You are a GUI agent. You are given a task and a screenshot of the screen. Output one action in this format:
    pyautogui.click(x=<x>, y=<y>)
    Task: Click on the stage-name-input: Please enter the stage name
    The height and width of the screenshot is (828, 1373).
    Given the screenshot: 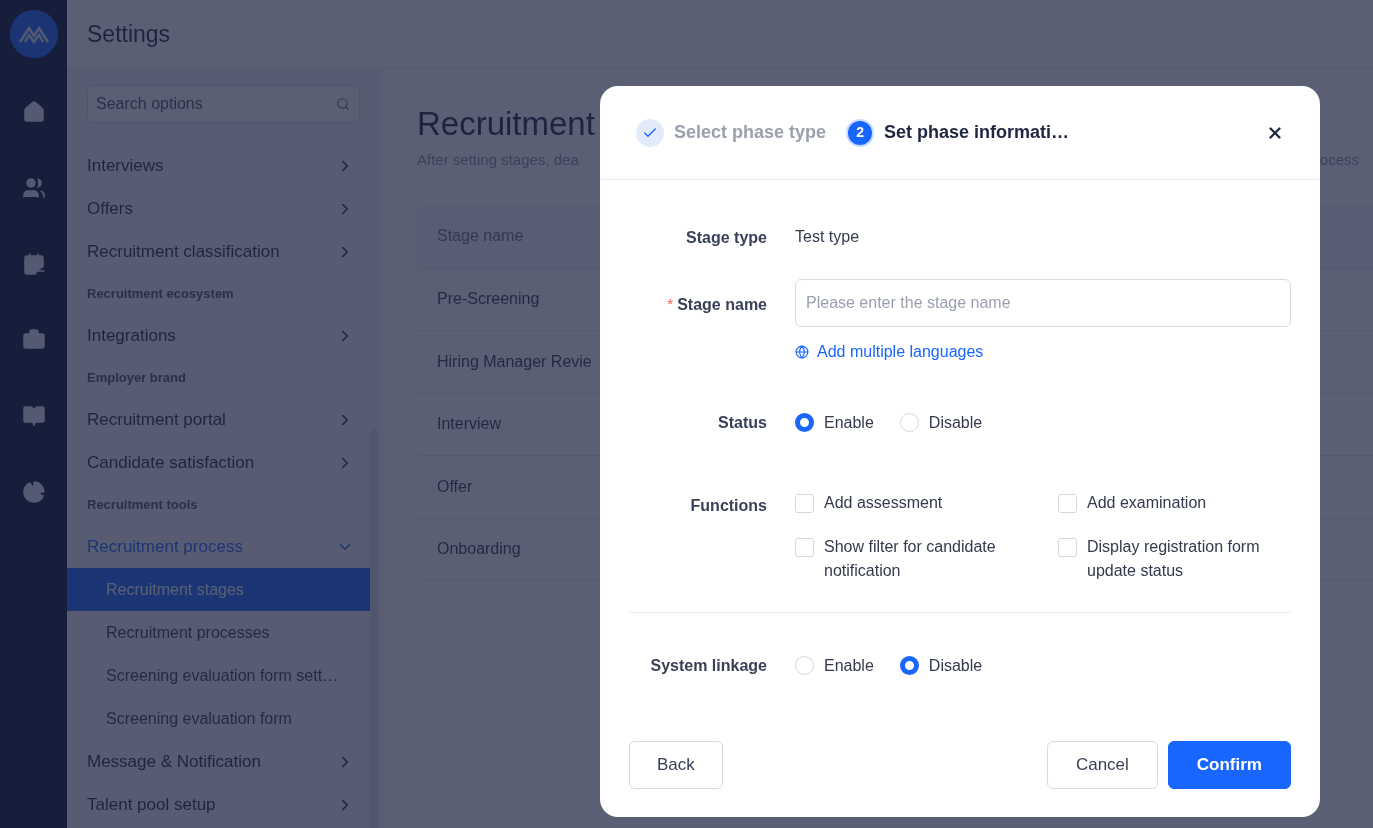 What is the action you would take?
    pyautogui.click(x=1043, y=303)
    